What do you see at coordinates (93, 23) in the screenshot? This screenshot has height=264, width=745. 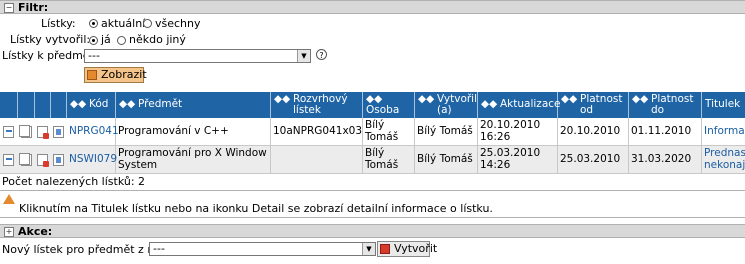 I see `radio-aktualni` at bounding box center [93, 23].